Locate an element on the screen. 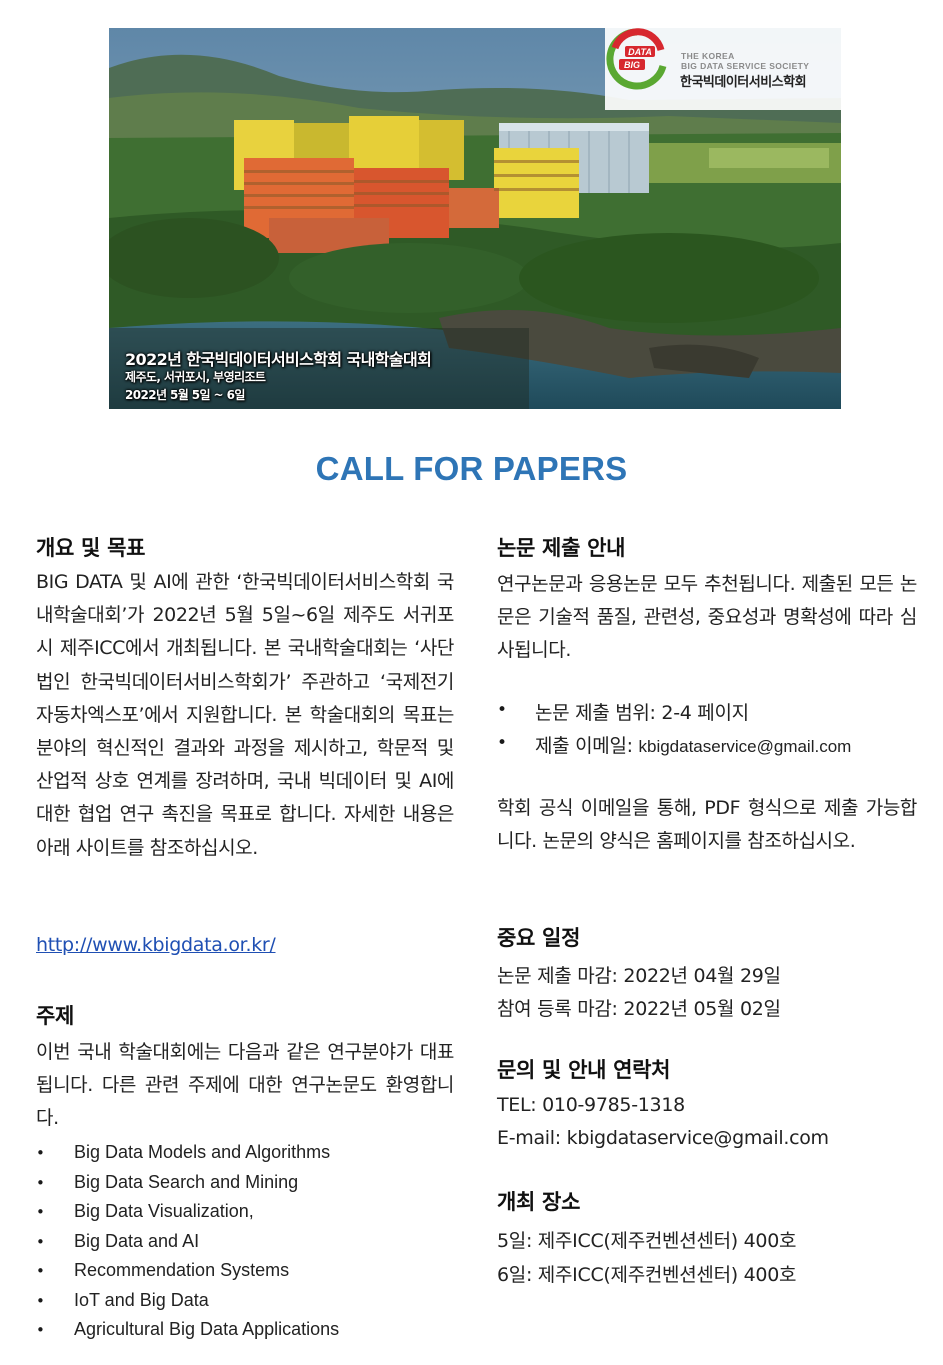 The width and height of the screenshot is (943, 1365). topic-text: IoT and Big Data is located at coordinates (141, 1299).